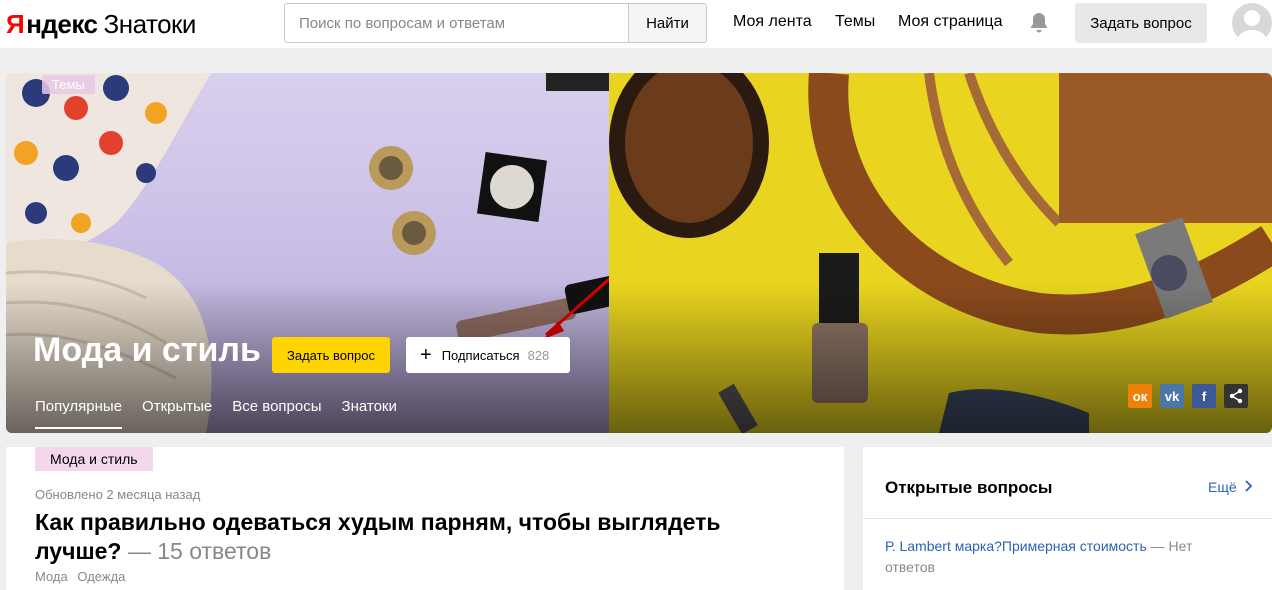  What do you see at coordinates (667, 23) in the screenshot?
I see `search-button: Найти` at bounding box center [667, 23].